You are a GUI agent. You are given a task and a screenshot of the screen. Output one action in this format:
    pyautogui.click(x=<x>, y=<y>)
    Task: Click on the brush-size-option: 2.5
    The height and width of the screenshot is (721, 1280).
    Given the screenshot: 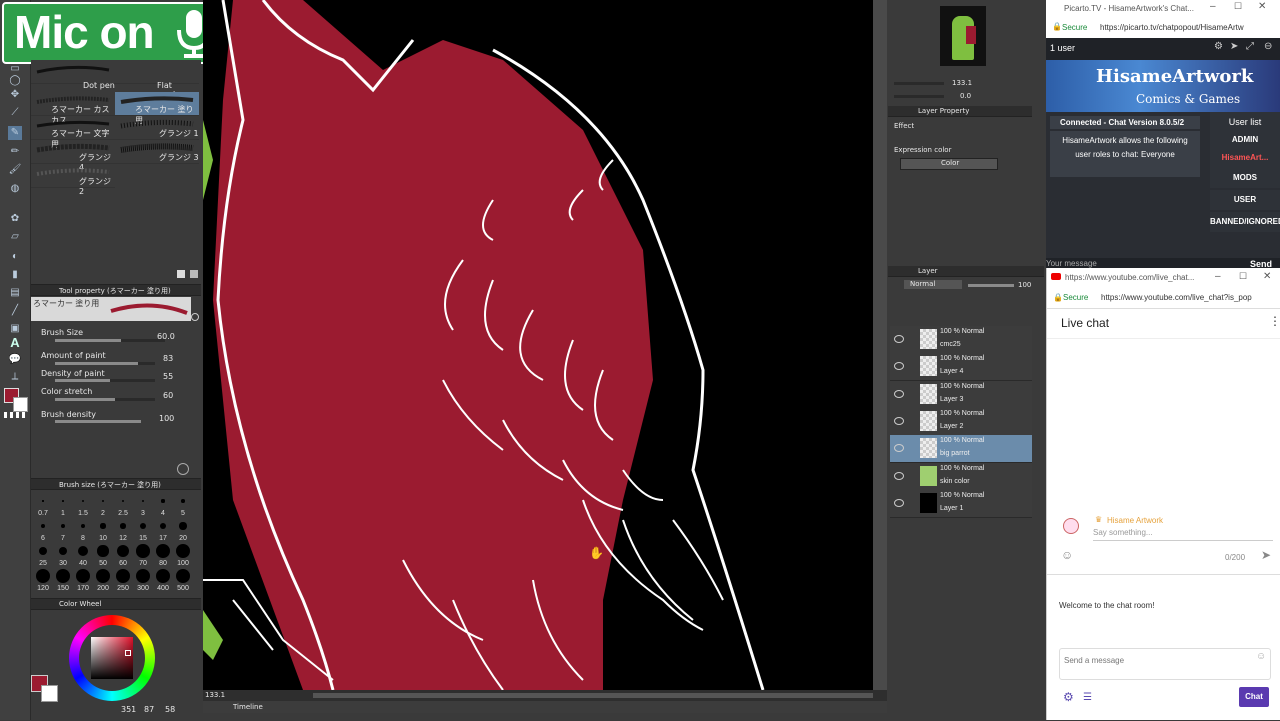 What is the action you would take?
    pyautogui.click(x=123, y=505)
    